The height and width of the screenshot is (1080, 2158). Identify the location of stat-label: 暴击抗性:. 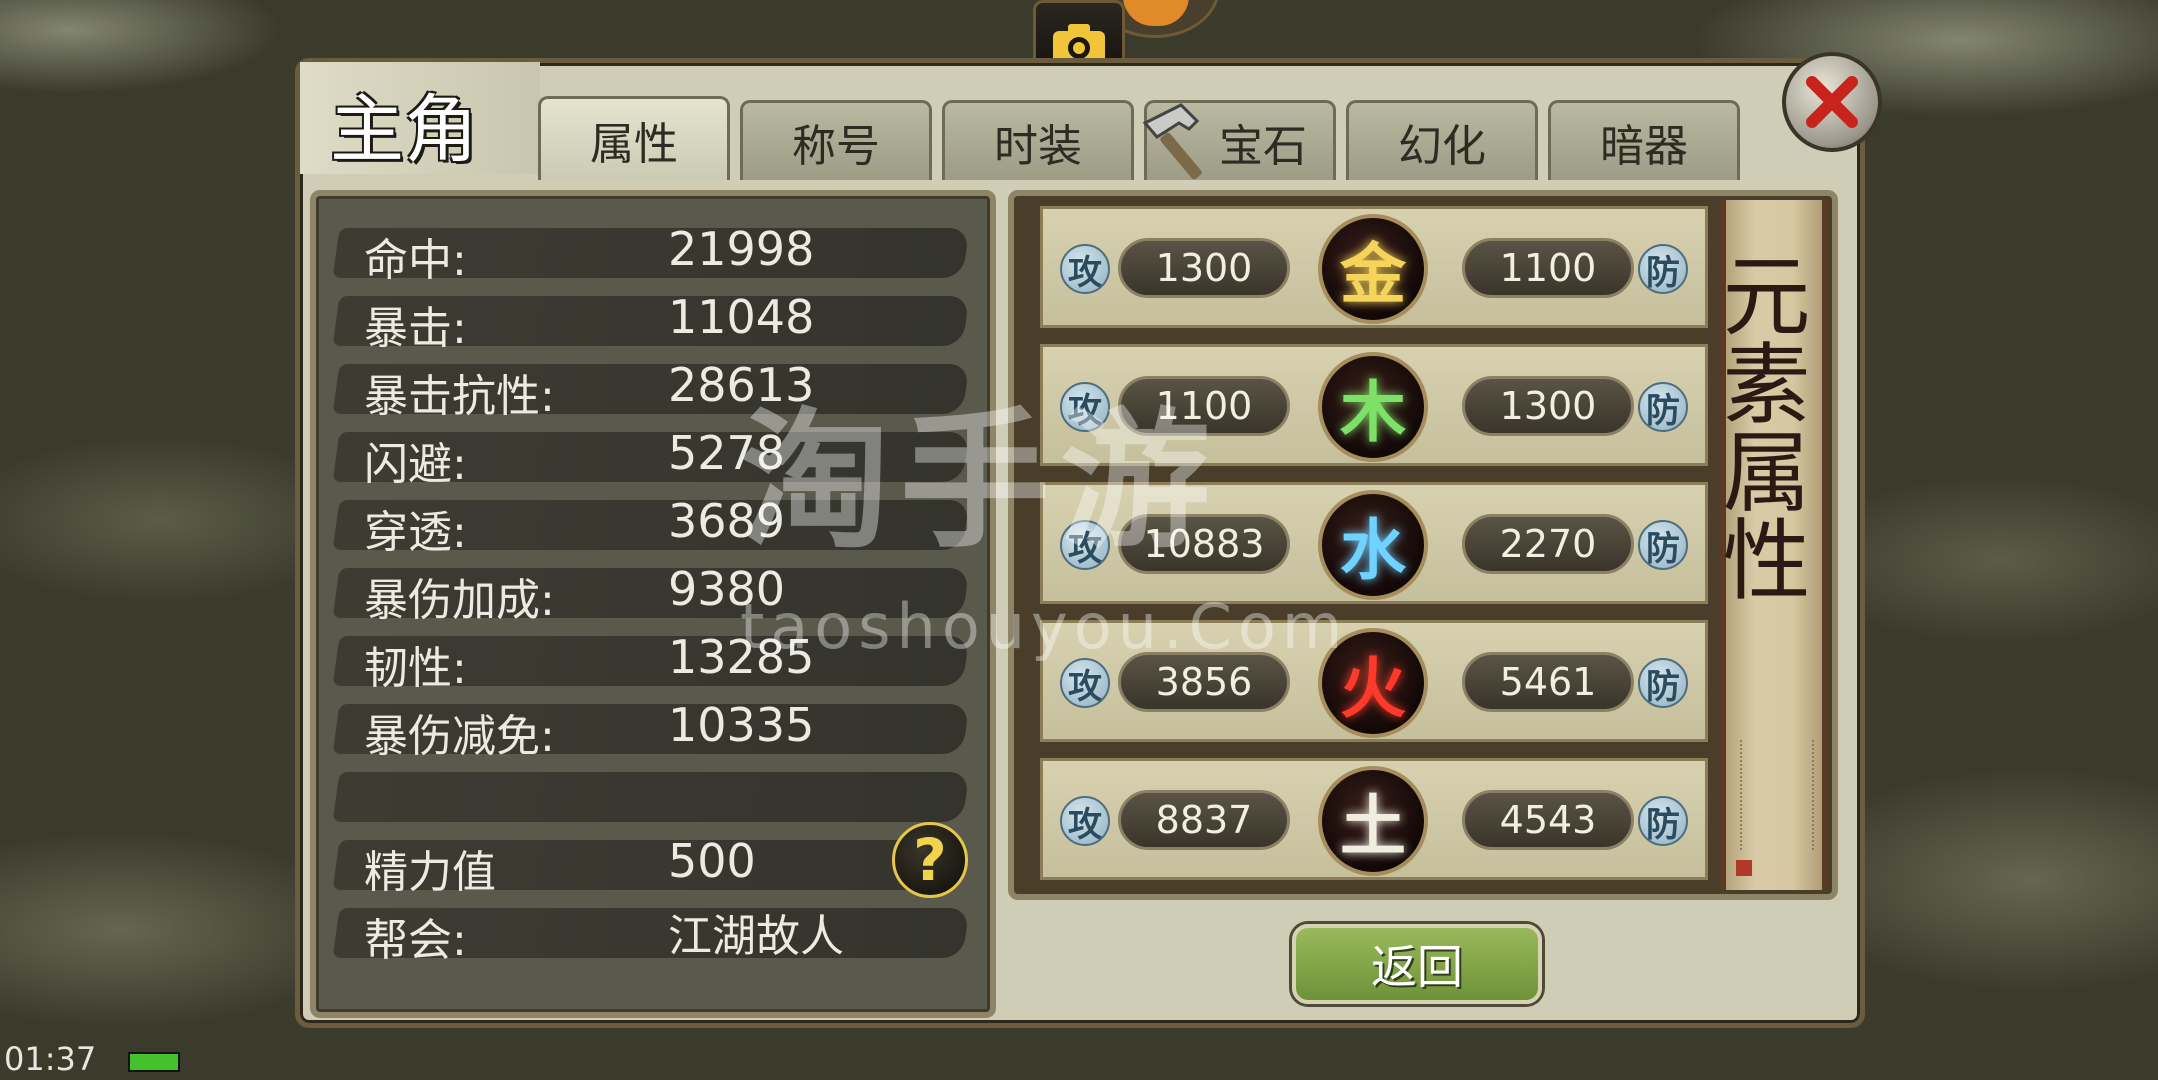
(459, 396).